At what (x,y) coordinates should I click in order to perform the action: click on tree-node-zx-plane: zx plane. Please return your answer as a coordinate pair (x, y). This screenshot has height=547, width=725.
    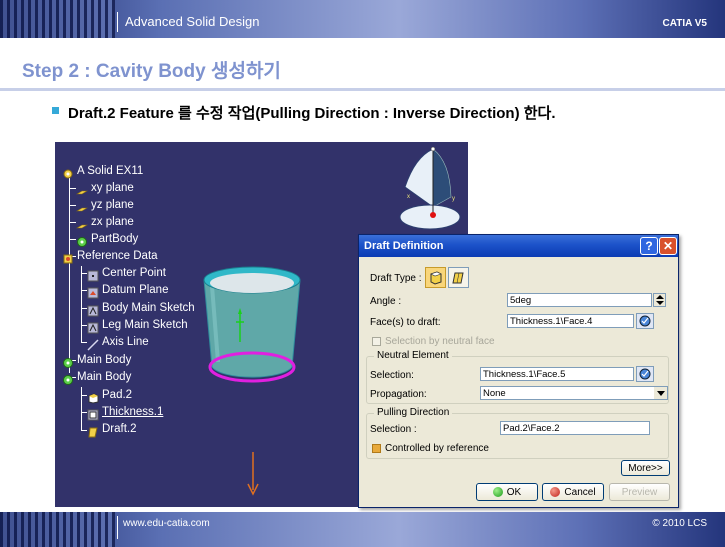
    Looking at the image, I should click on (104, 222).